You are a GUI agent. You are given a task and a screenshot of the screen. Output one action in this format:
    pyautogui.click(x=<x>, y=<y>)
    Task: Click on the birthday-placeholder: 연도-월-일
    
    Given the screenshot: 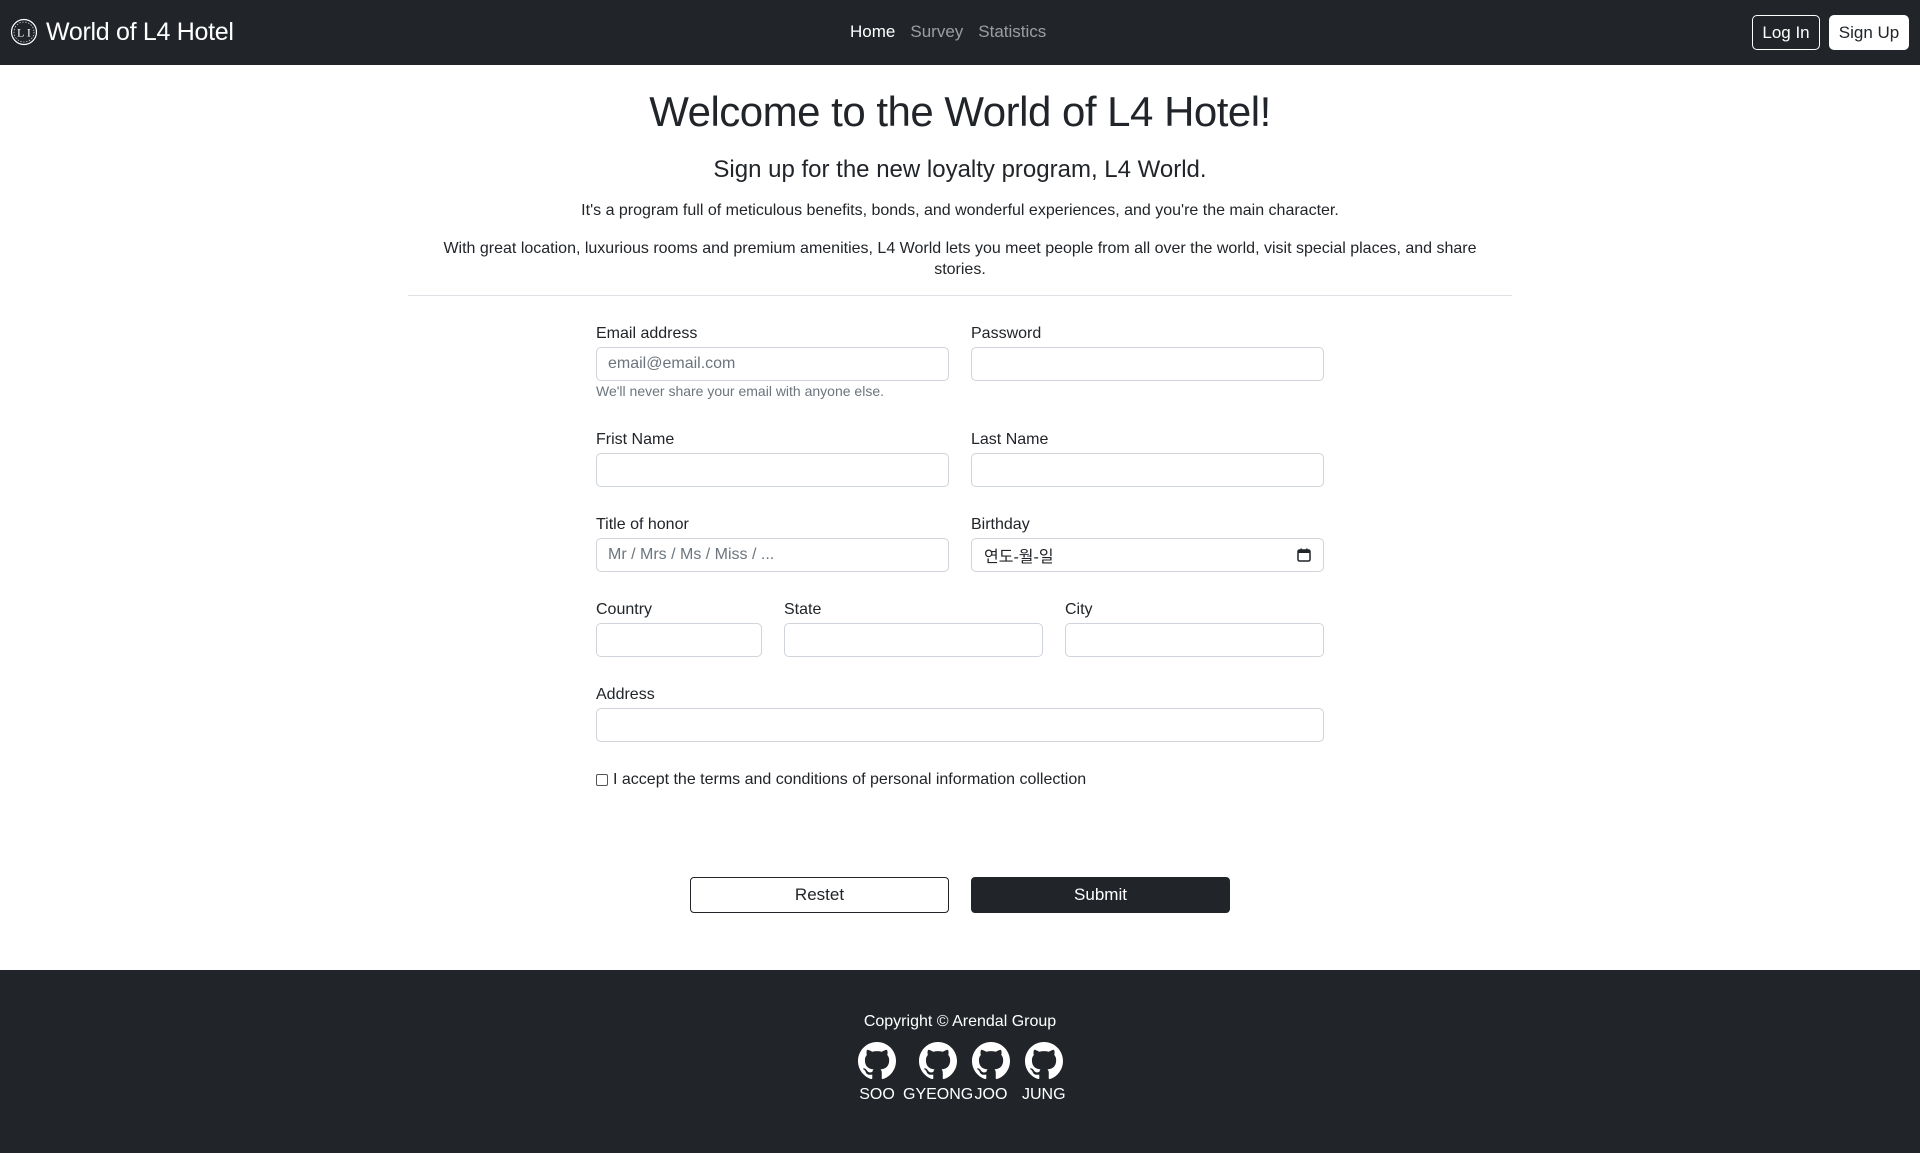 What is the action you would take?
    pyautogui.click(x=1019, y=557)
    